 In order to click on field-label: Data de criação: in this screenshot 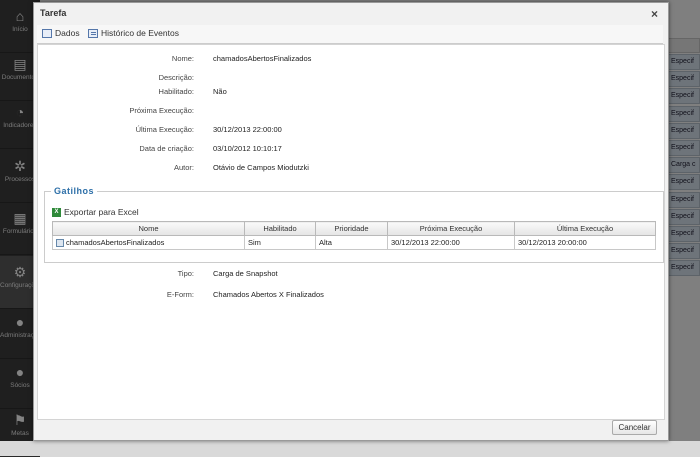, I will do `click(166, 148)`.